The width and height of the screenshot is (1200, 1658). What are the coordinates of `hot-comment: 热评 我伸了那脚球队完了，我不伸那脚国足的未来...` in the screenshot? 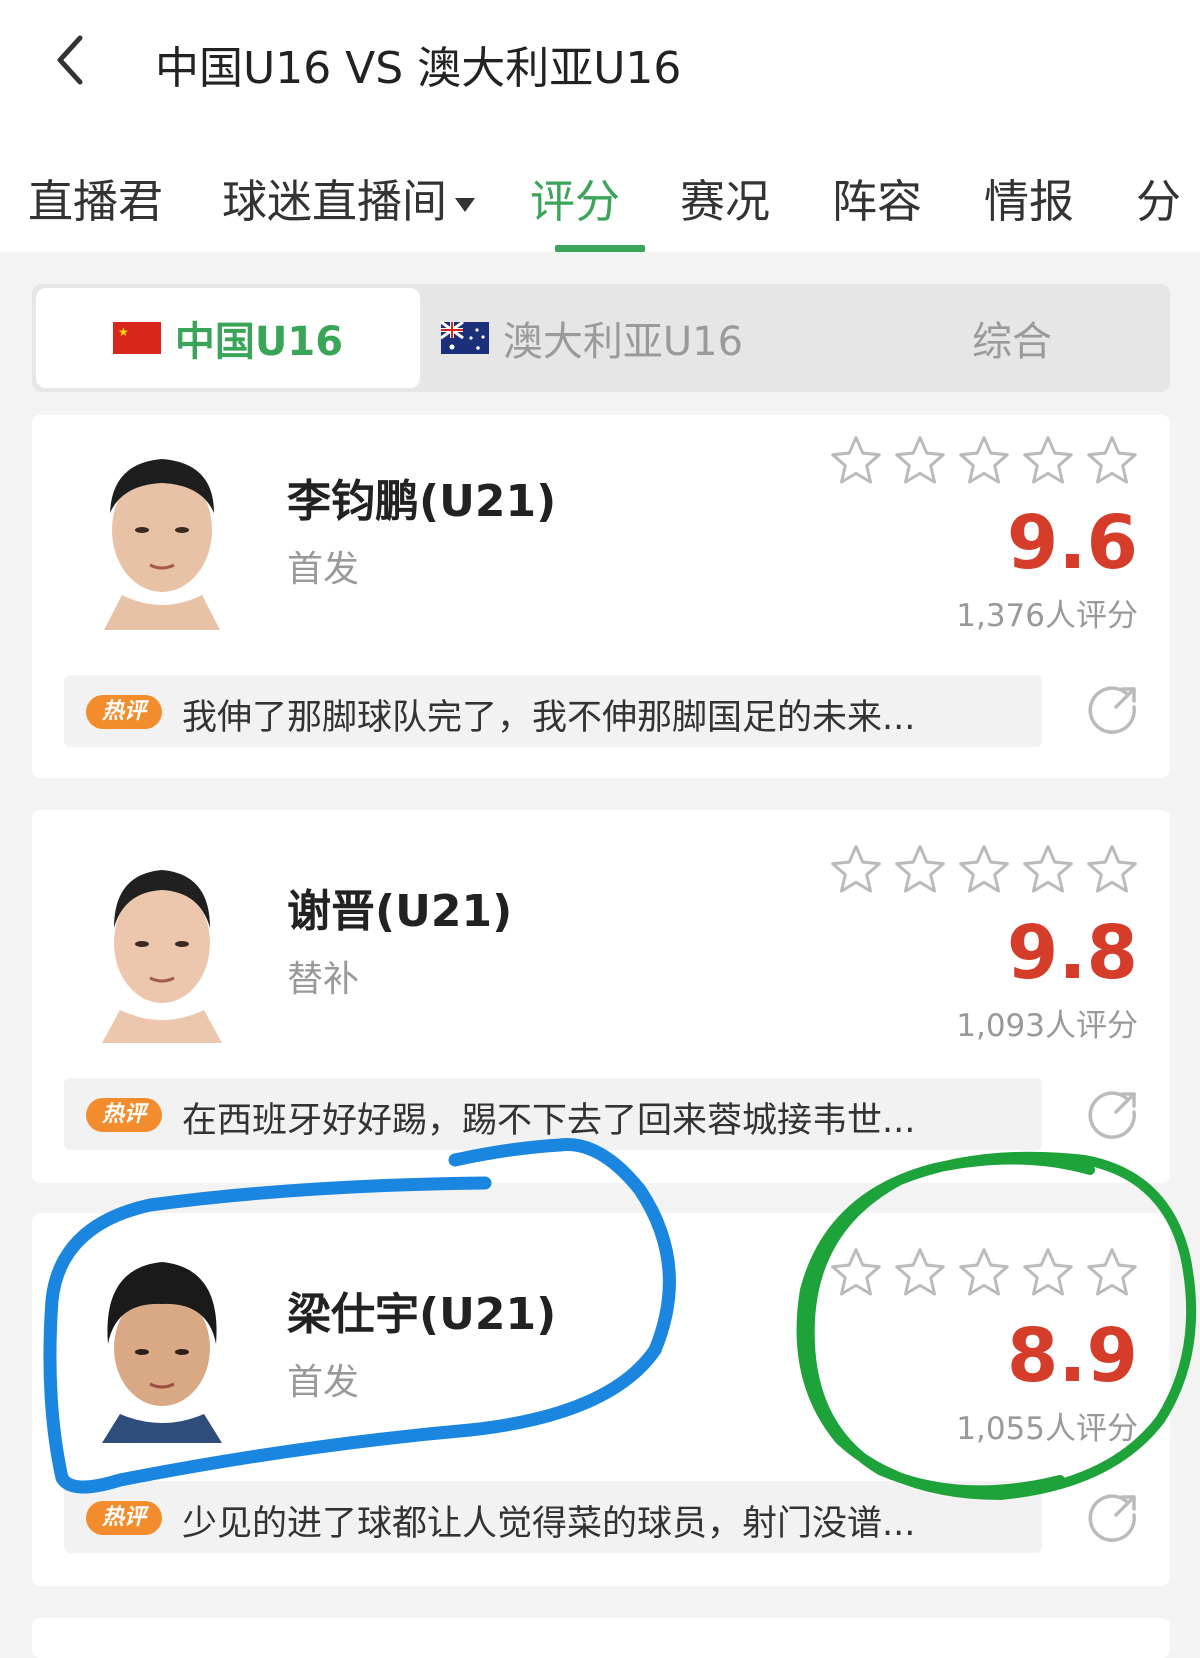 It's located at (553, 711).